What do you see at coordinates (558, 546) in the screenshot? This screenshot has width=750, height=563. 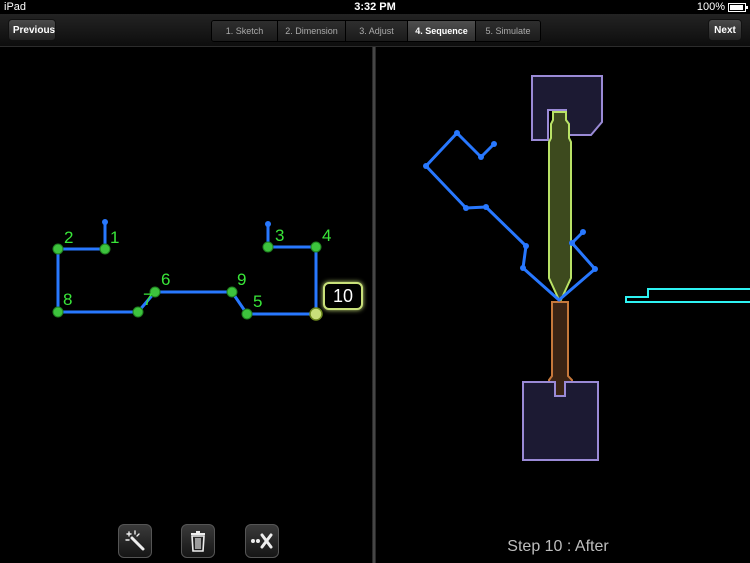 I see `step-caption: Step 10 : After` at bounding box center [558, 546].